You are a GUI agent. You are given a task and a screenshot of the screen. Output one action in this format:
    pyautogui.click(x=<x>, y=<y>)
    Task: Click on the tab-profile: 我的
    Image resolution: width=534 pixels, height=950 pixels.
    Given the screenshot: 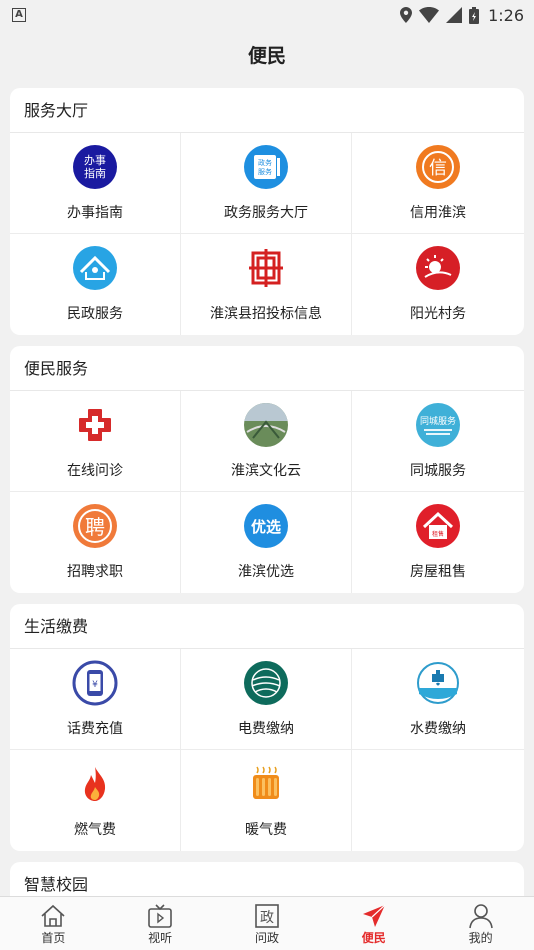 What is the action you would take?
    pyautogui.click(x=481, y=921)
    